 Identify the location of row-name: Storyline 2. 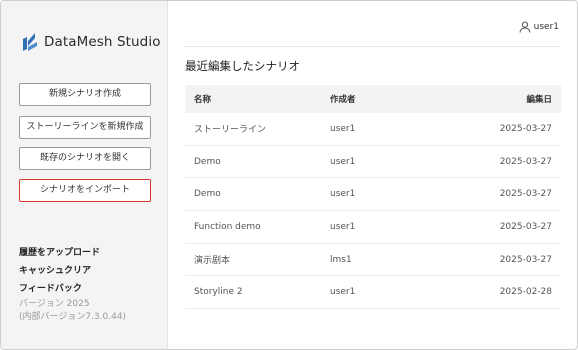
(218, 292).